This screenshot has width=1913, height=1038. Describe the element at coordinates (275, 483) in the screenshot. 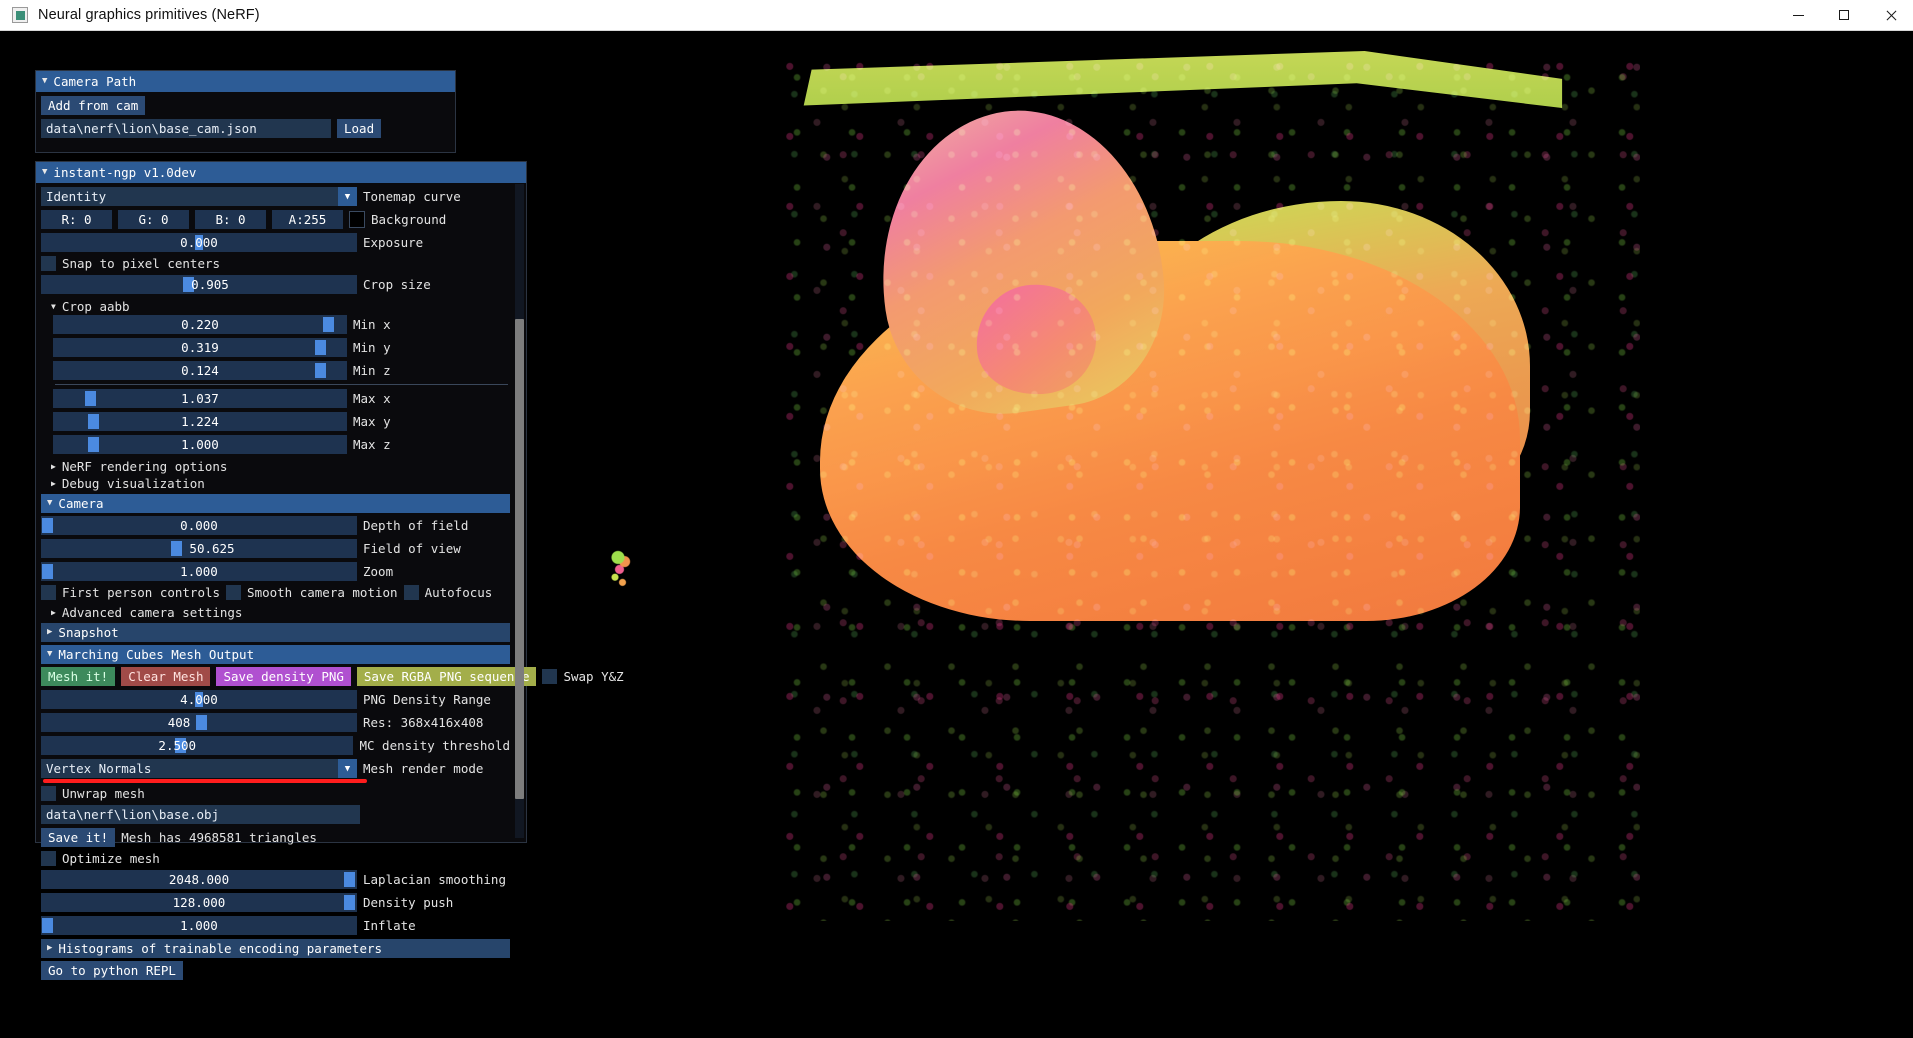

I see `debug-visualization-tree: ▶ Debug visualization` at that location.